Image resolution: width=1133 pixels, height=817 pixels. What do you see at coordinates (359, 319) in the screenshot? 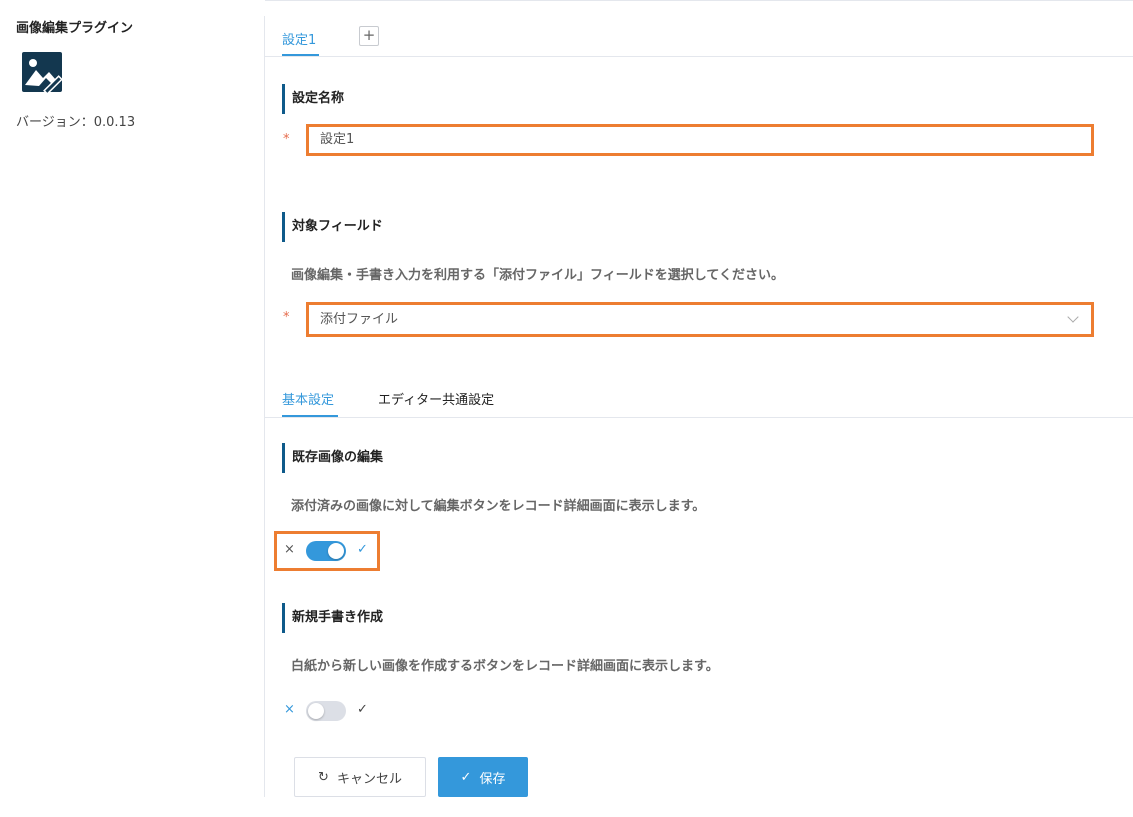
I see `target-field-selected-value: 添付ファイル` at bounding box center [359, 319].